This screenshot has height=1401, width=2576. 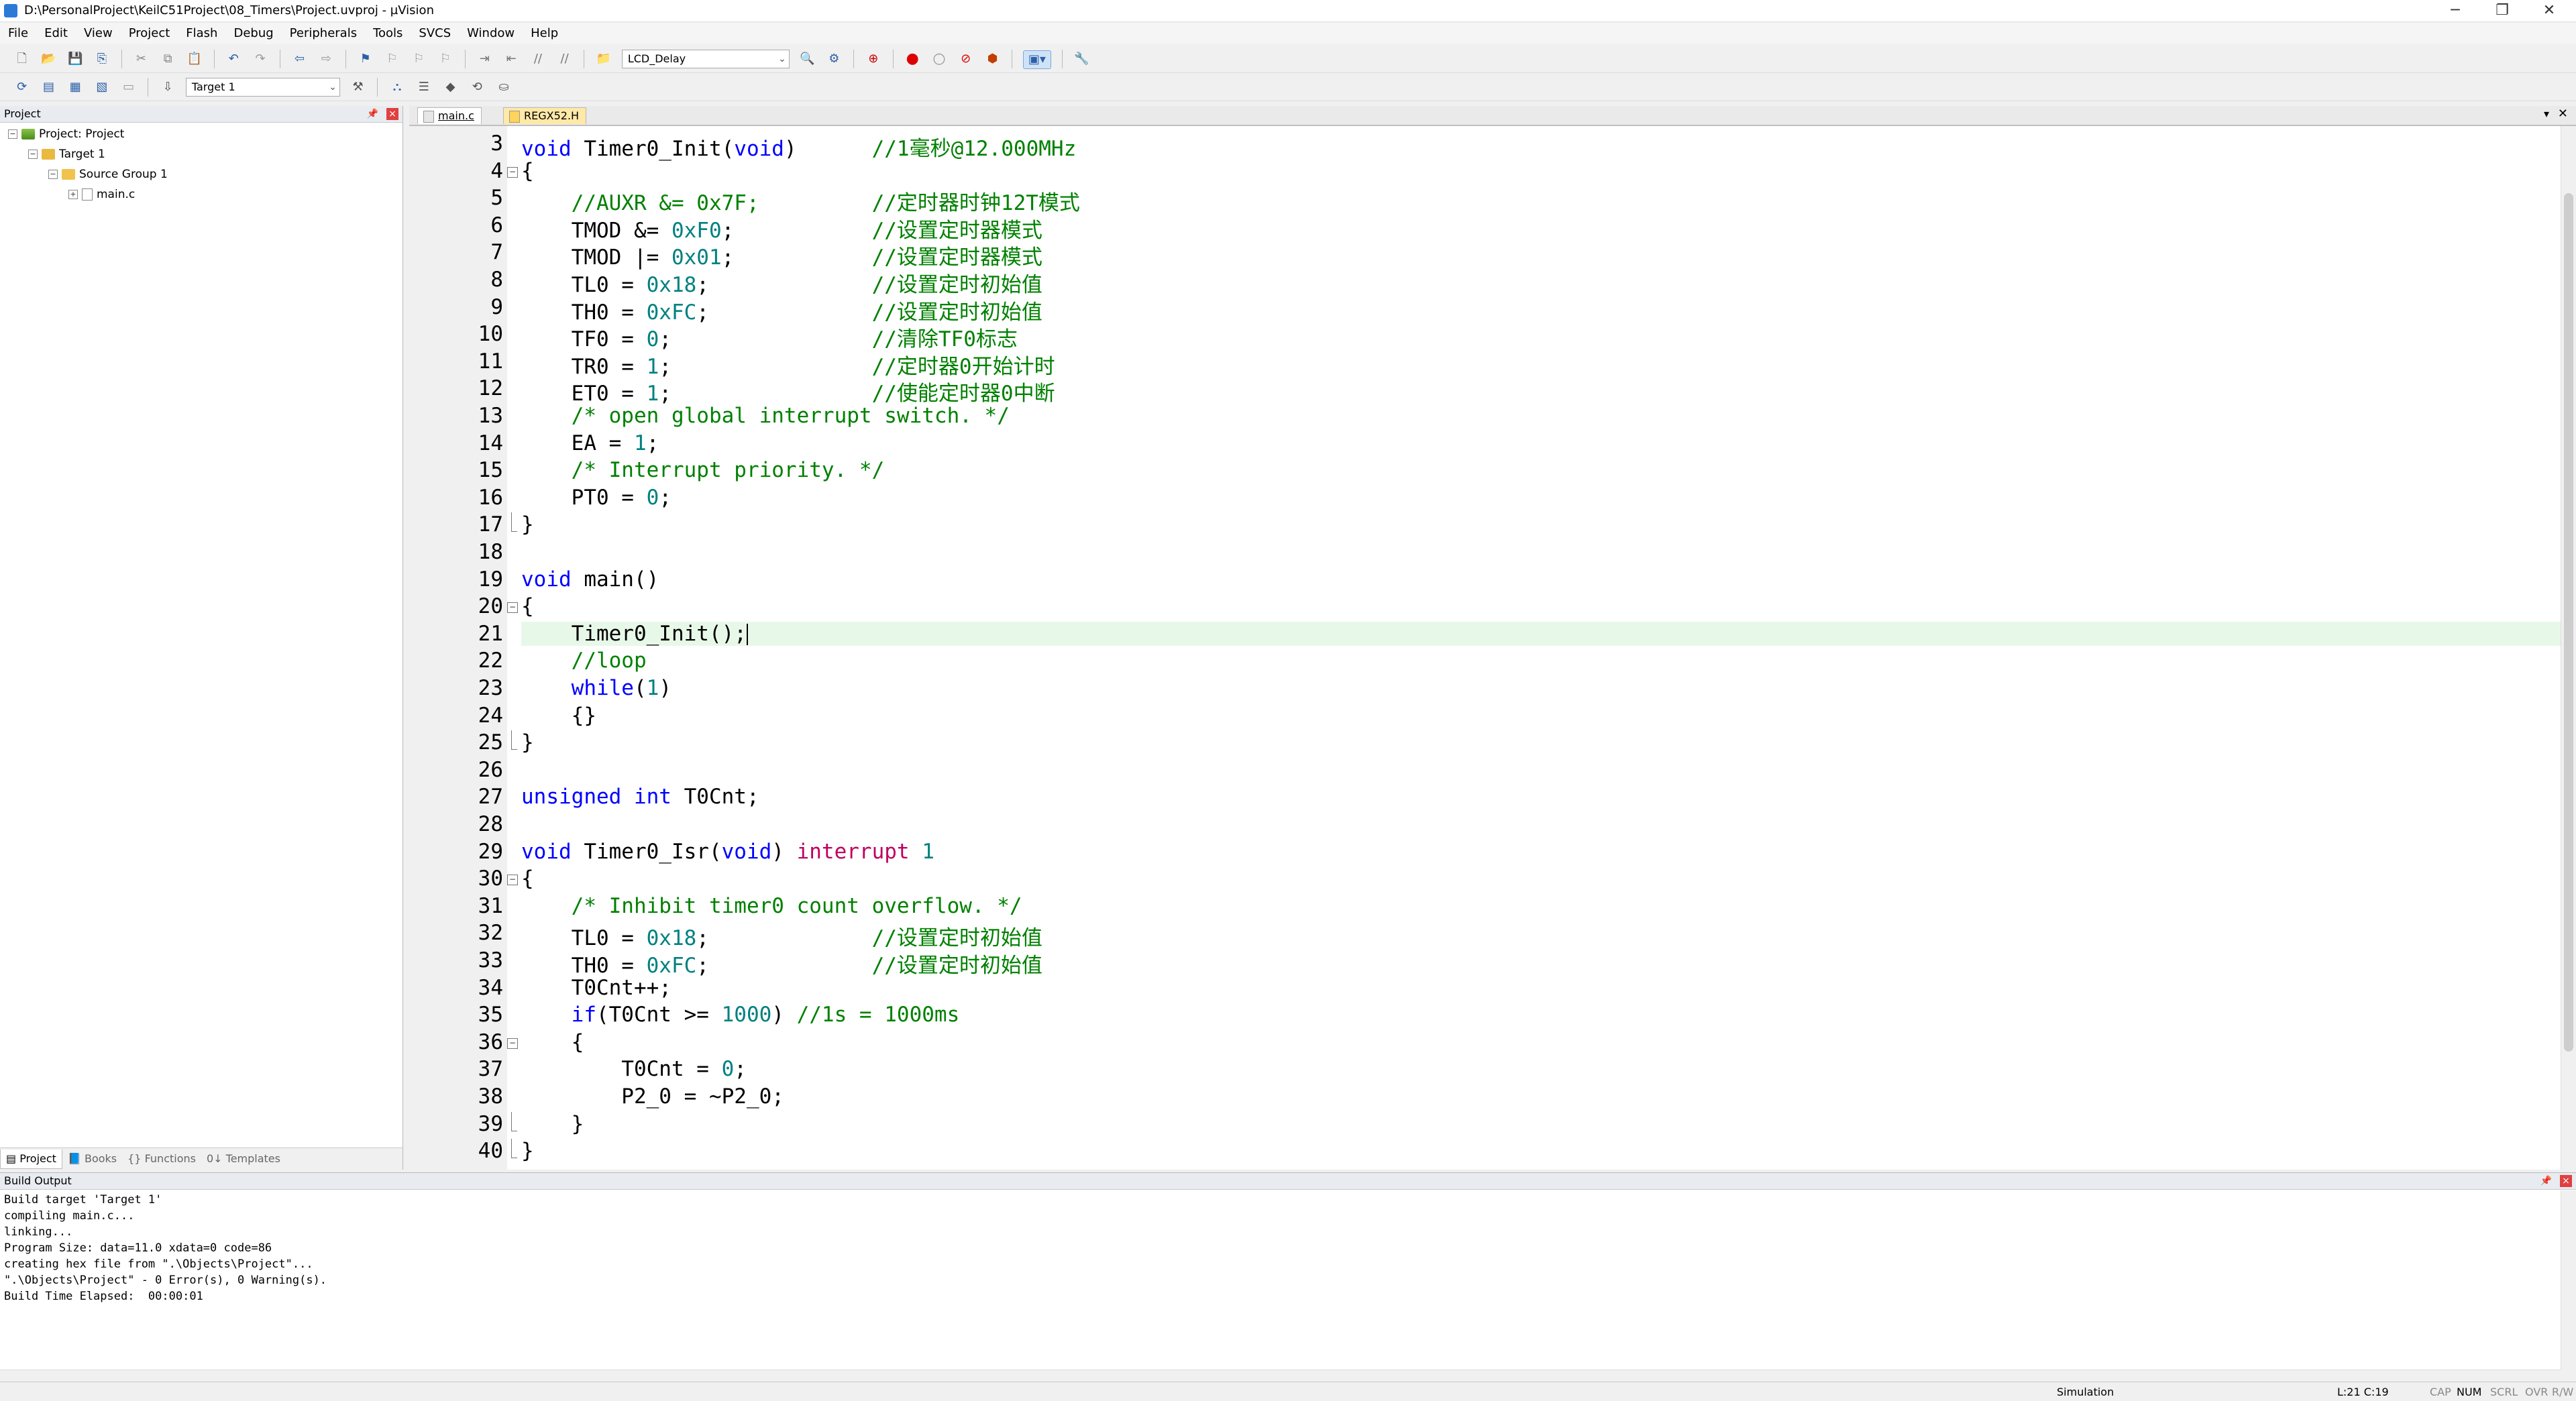 I want to click on uncomment-icon: ∕∕, so click(x=565, y=59).